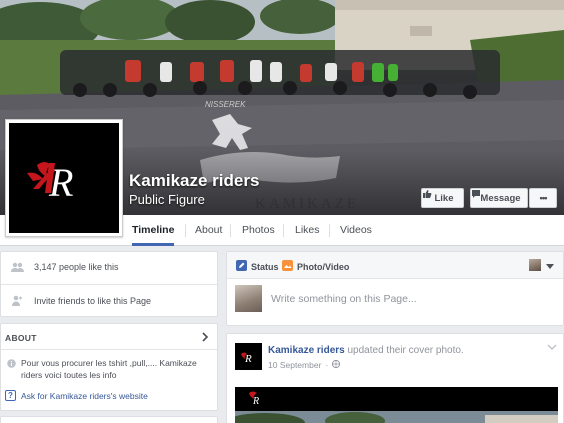 The image size is (564, 423). Describe the element at coordinates (167, 199) in the screenshot. I see `page-category: Public Figure` at that location.